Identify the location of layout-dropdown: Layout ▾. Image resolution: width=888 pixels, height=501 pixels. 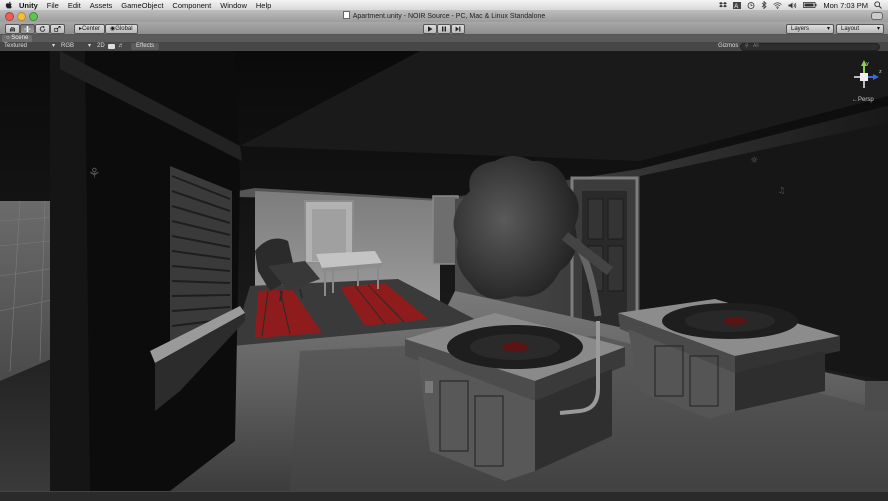
(860, 29).